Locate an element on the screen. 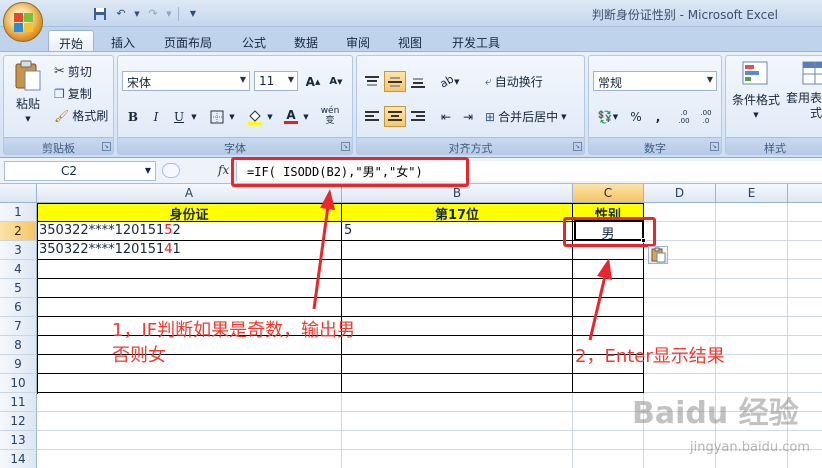 The width and height of the screenshot is (822, 468). row-header-3: 3 is located at coordinates (18, 250).